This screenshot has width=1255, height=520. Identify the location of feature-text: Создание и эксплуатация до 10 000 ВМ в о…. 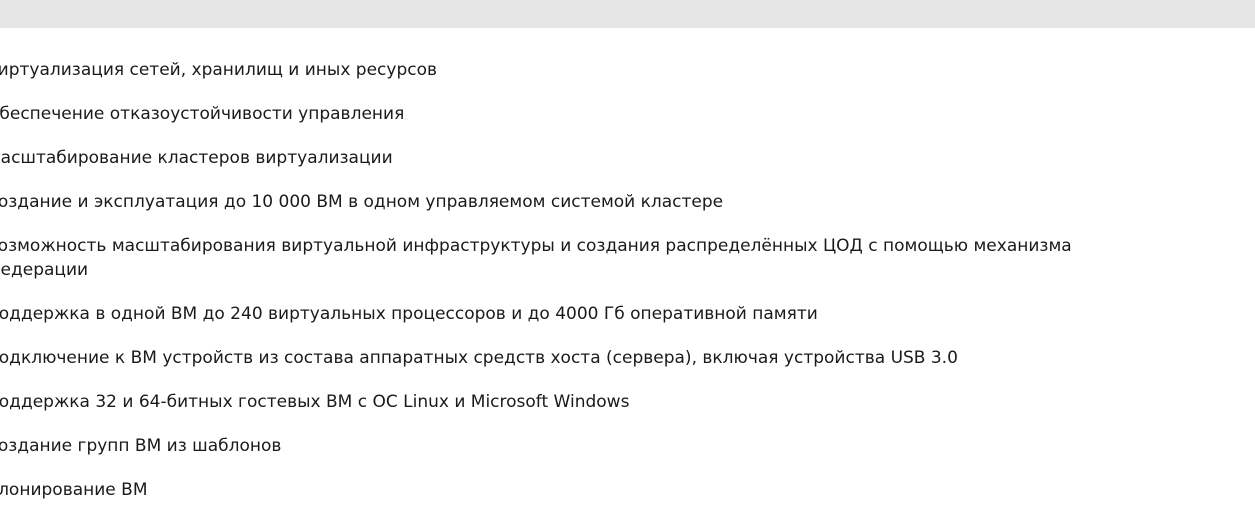
(362, 202).